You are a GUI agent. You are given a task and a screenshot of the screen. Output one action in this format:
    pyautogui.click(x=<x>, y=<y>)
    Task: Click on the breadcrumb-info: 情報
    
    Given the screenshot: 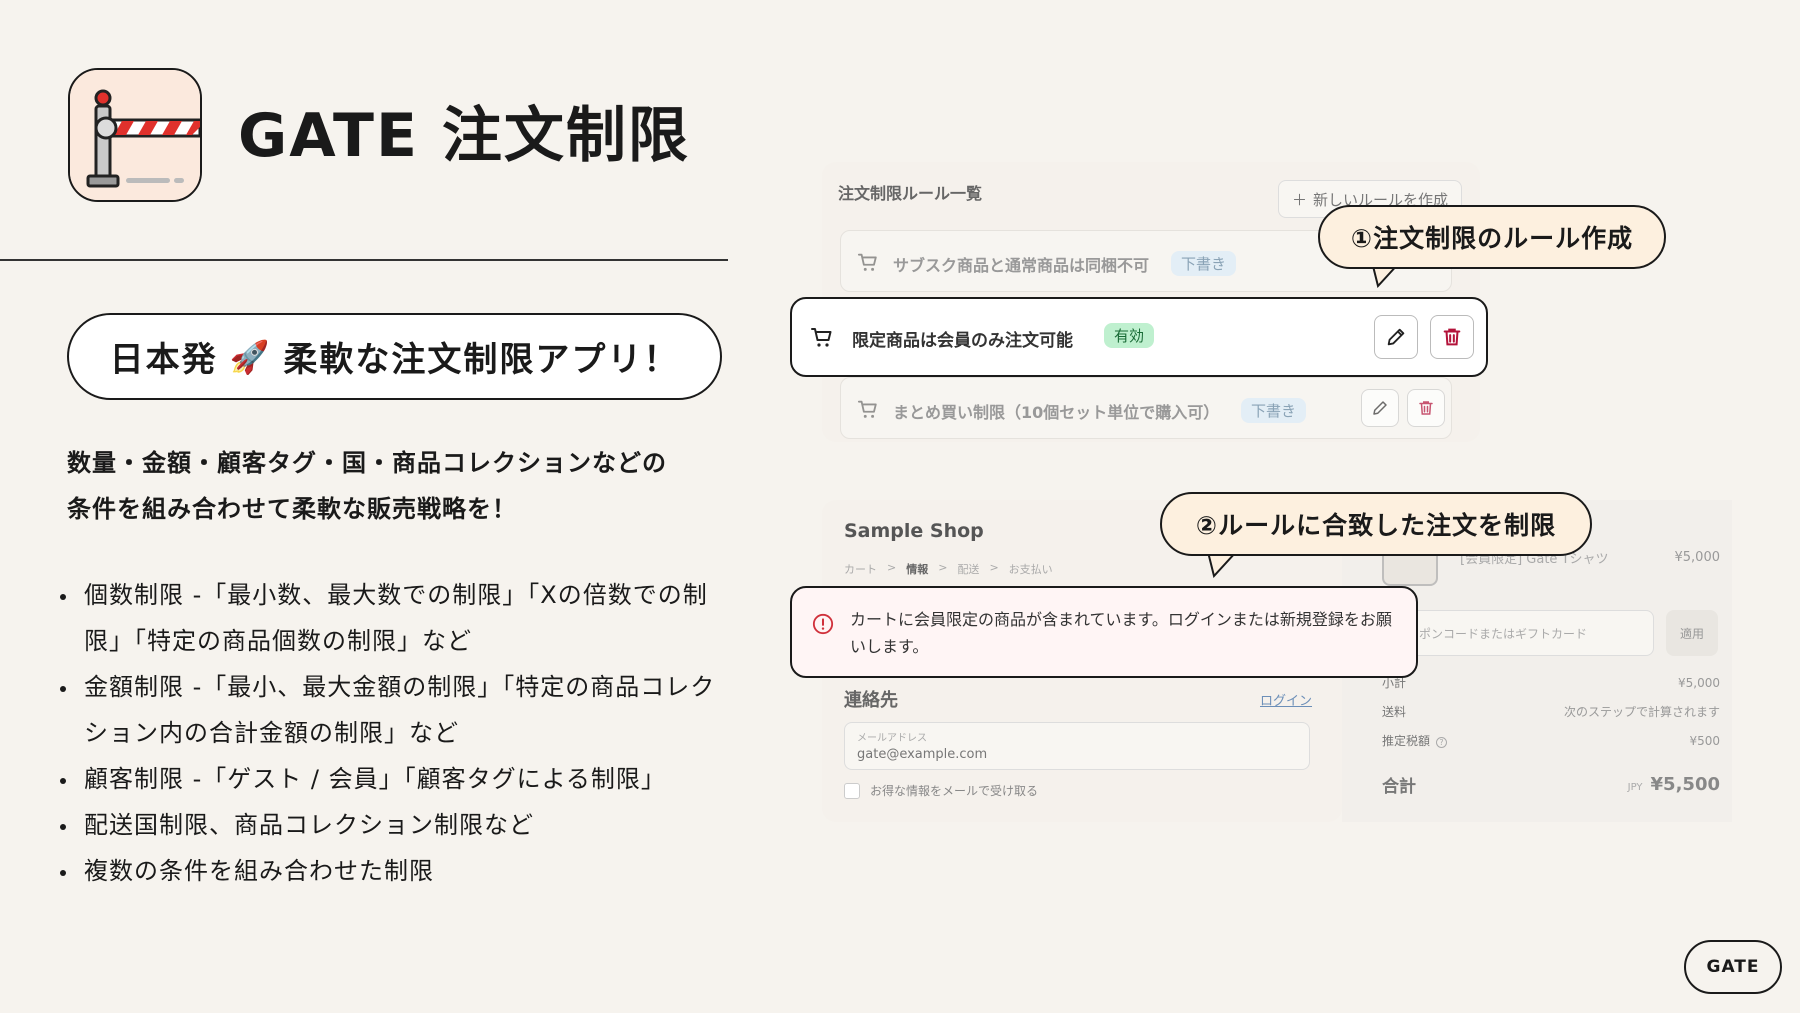 What is the action you would take?
    pyautogui.click(x=917, y=569)
    